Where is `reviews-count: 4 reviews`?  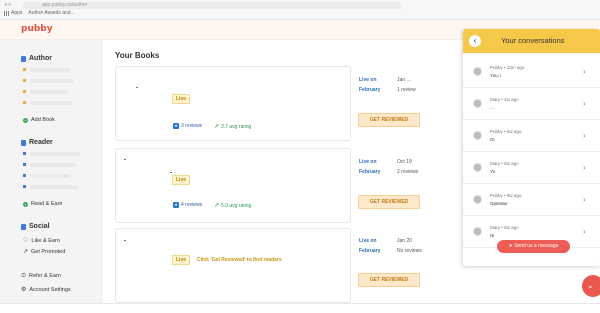 reviews-count: 4 reviews is located at coordinates (192, 205).